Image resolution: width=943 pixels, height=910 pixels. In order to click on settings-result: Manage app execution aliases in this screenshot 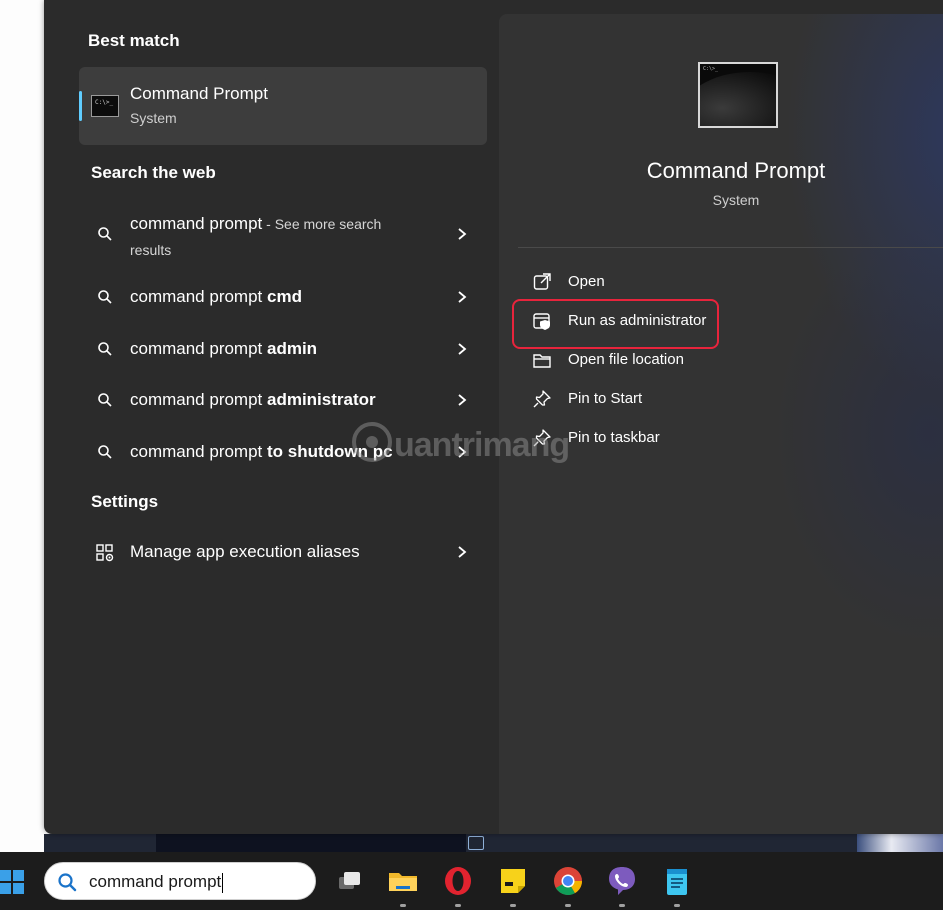, I will do `click(283, 553)`.